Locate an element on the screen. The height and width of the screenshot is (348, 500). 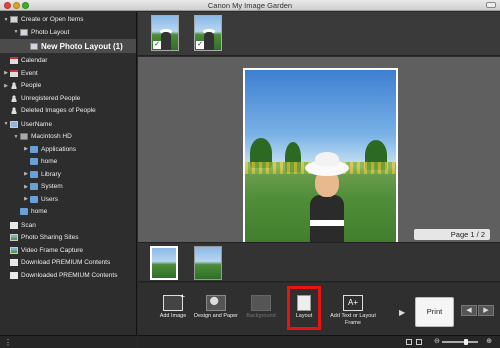
sidebar-item-downloaded-premium-contents: Downloaded PREMIUM Contents is located at coordinates (68, 275).